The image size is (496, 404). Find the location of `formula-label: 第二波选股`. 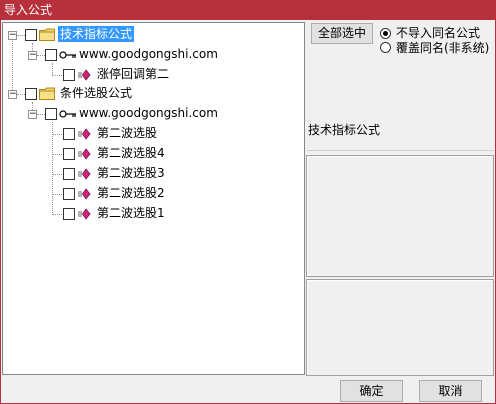

formula-label: 第二波选股 is located at coordinates (127, 133).